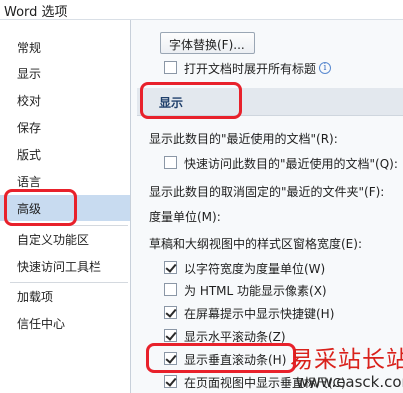  I want to click on sidebar-item-label: 常规, so click(29, 48).